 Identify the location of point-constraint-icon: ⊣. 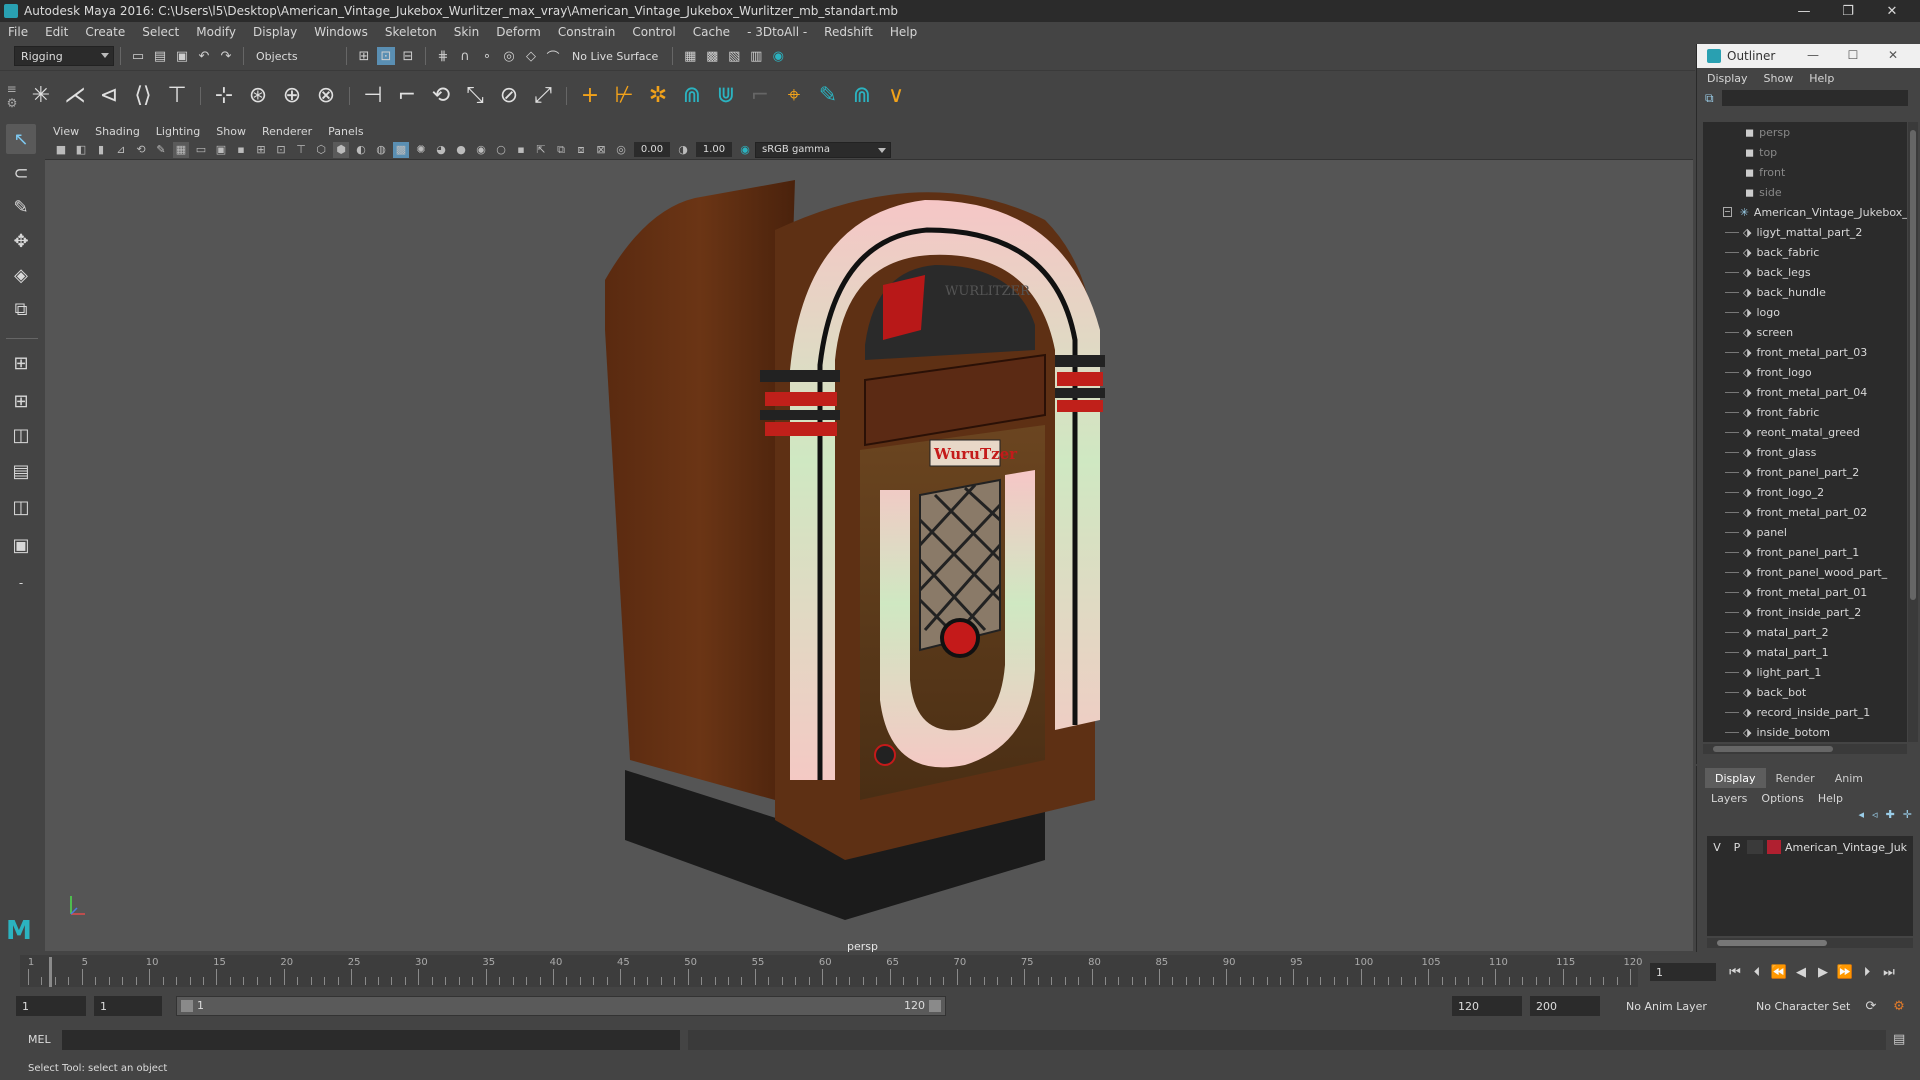
(373, 96).